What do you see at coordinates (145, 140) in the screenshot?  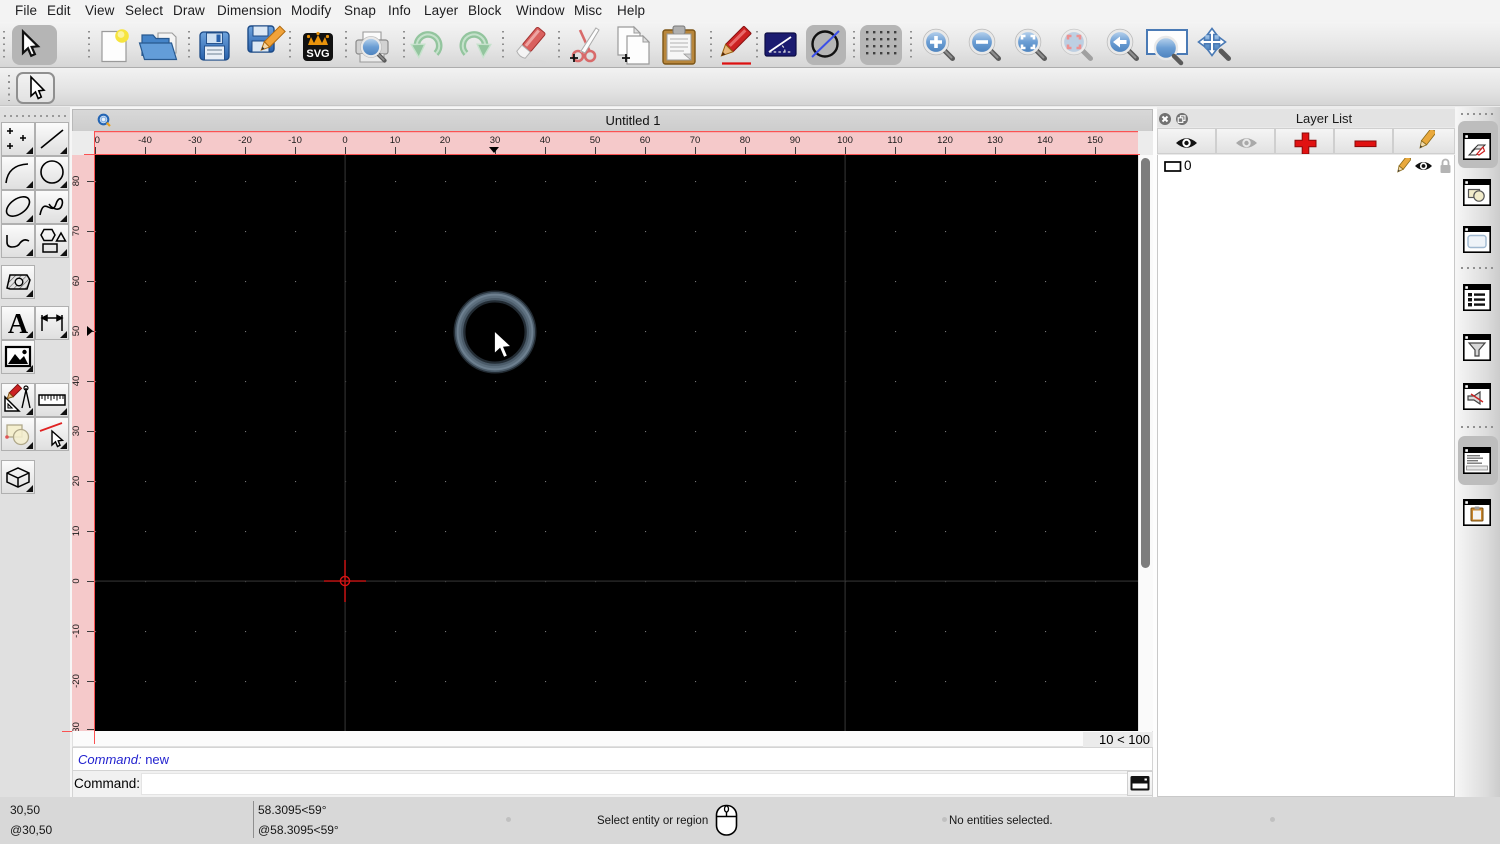 I see `svg-text: -40` at bounding box center [145, 140].